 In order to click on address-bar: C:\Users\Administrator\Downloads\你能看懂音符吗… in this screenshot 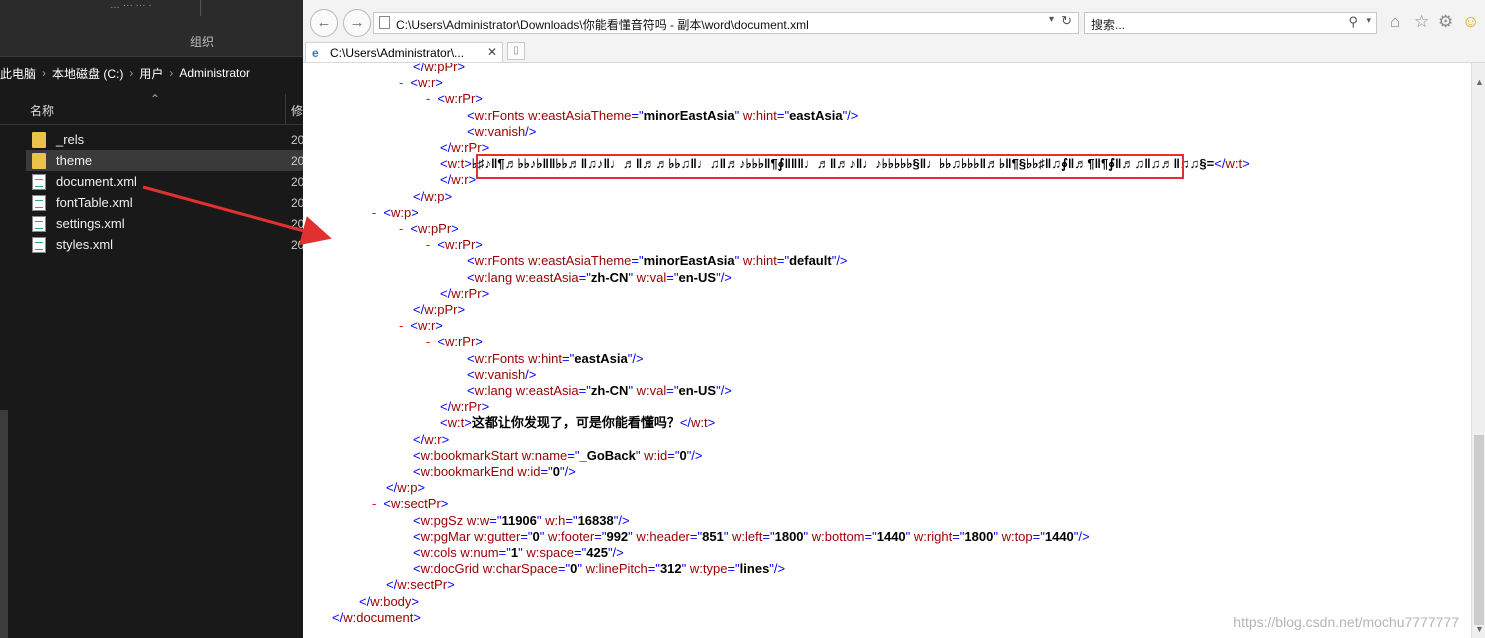, I will do `click(726, 23)`.